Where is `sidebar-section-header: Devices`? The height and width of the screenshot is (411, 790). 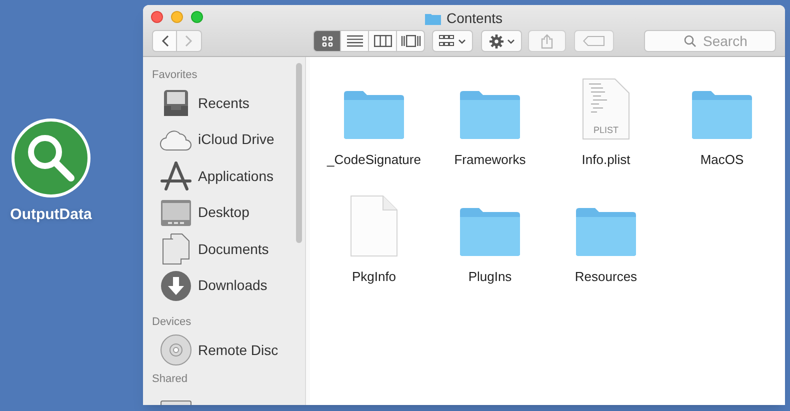 sidebar-section-header: Devices is located at coordinates (172, 322).